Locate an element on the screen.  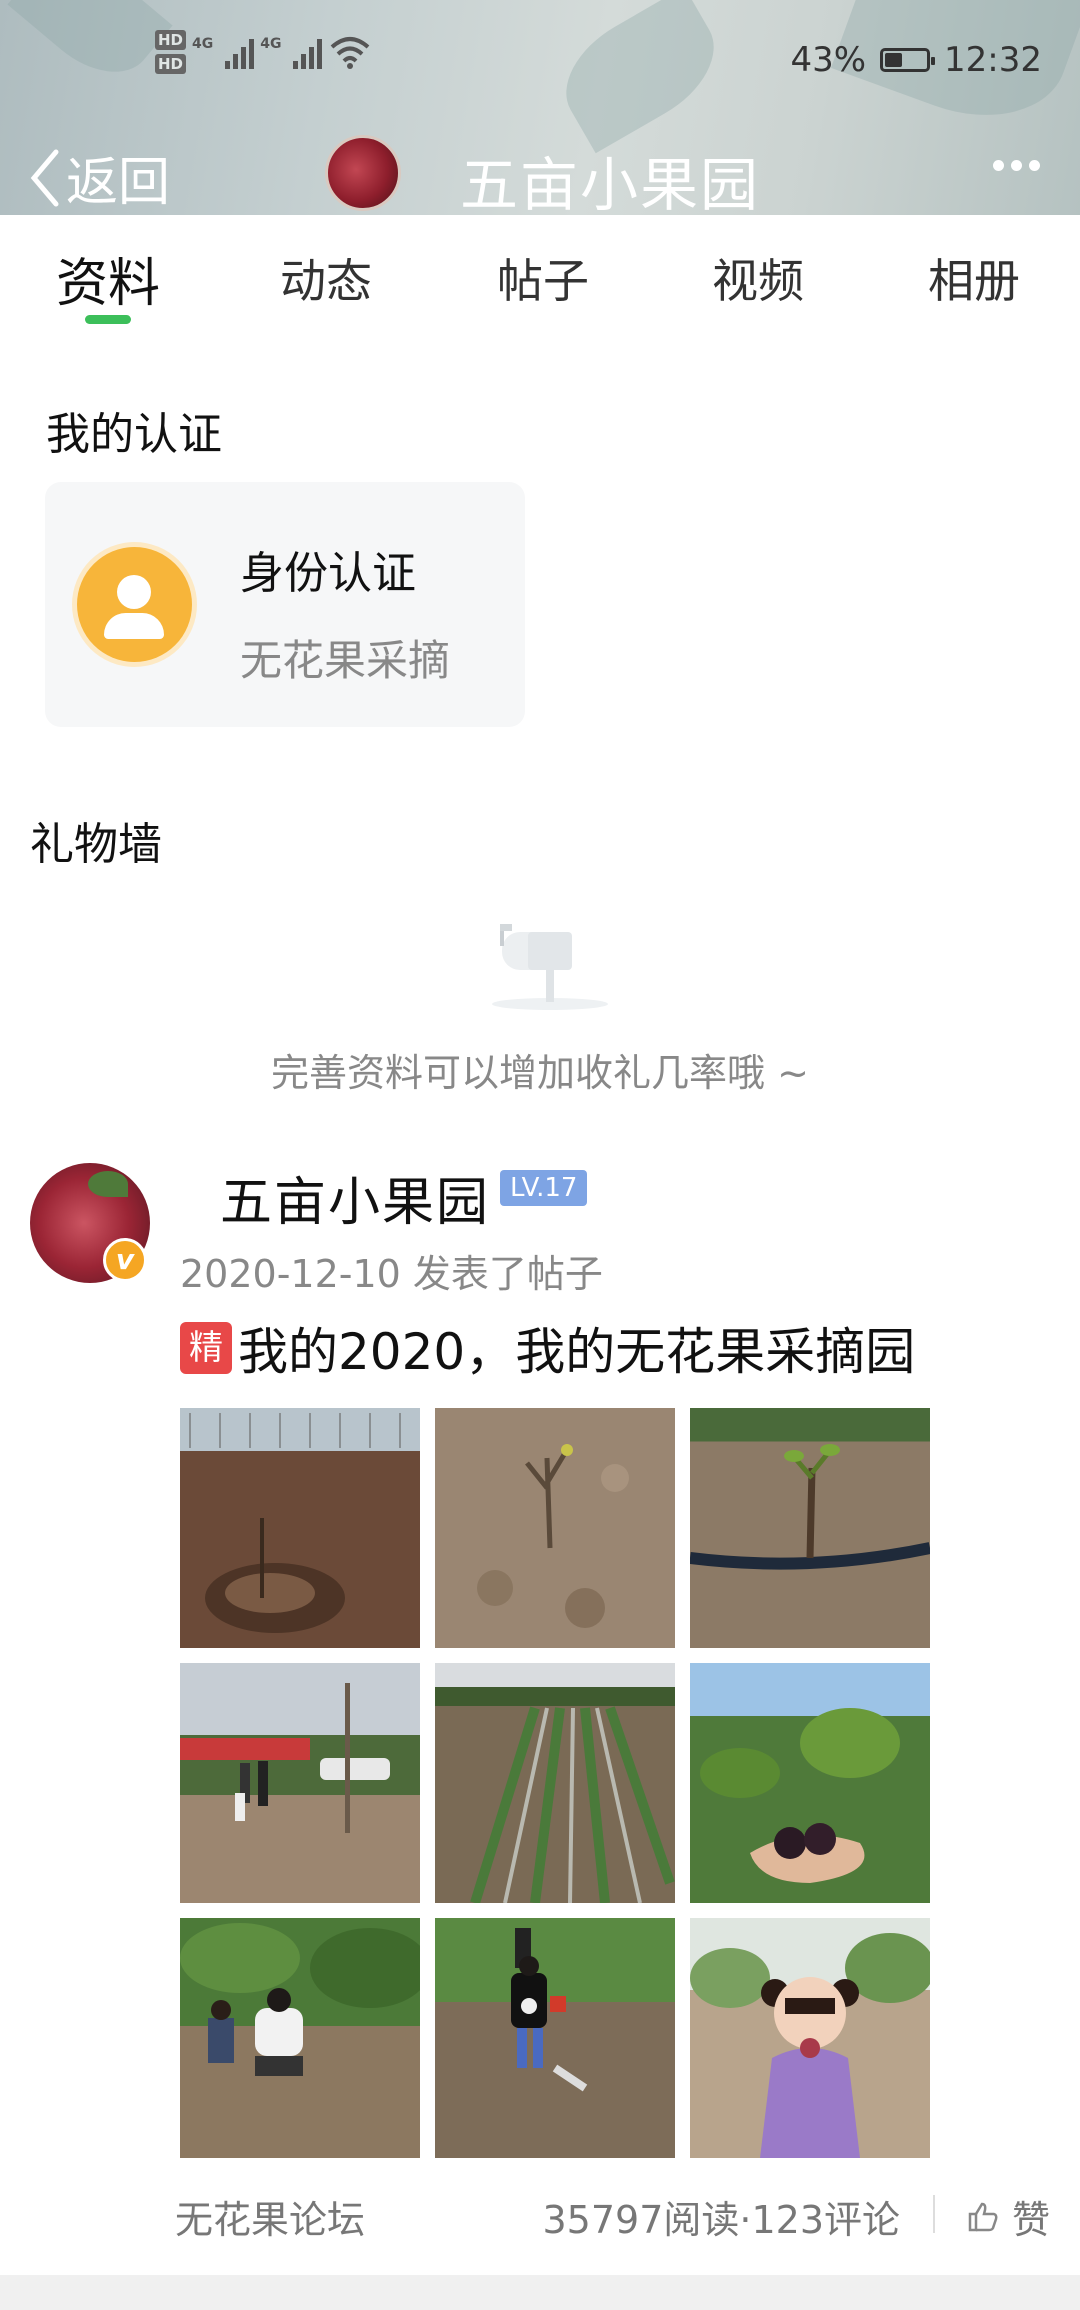
profile-tabs: 资料 动态 帖子 视频 相册 is located at coordinates (540, 270).